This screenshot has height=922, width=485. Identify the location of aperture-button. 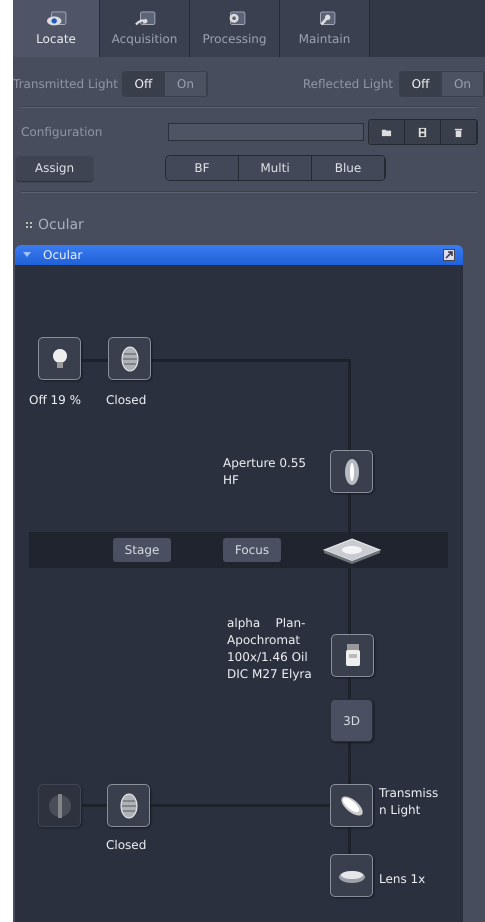
(351, 471).